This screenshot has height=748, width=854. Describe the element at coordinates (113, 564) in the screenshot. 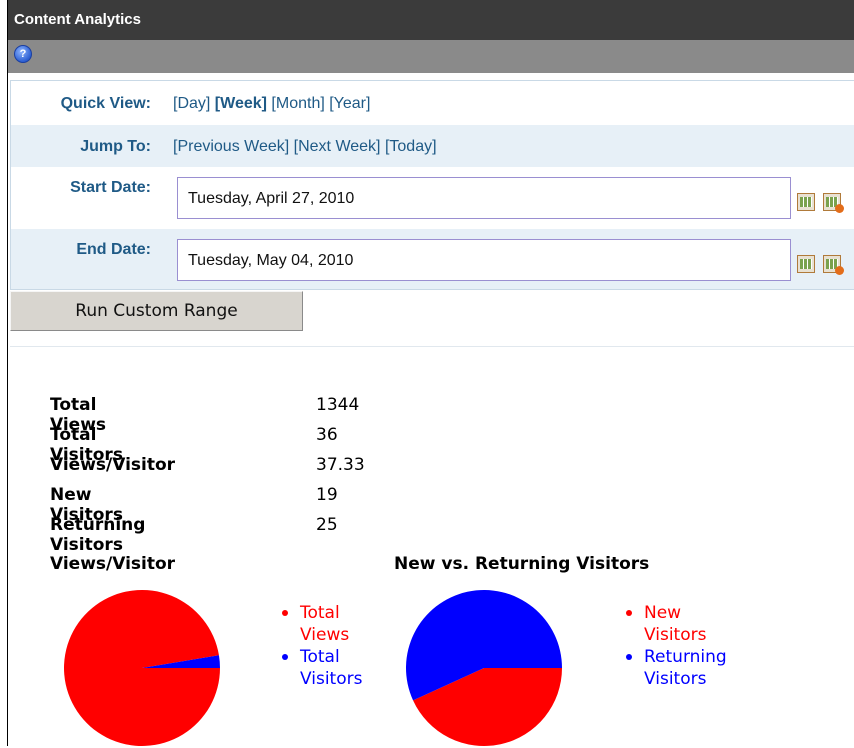

I see `views-per-visitor-chart-title: Views/Visitor` at that location.